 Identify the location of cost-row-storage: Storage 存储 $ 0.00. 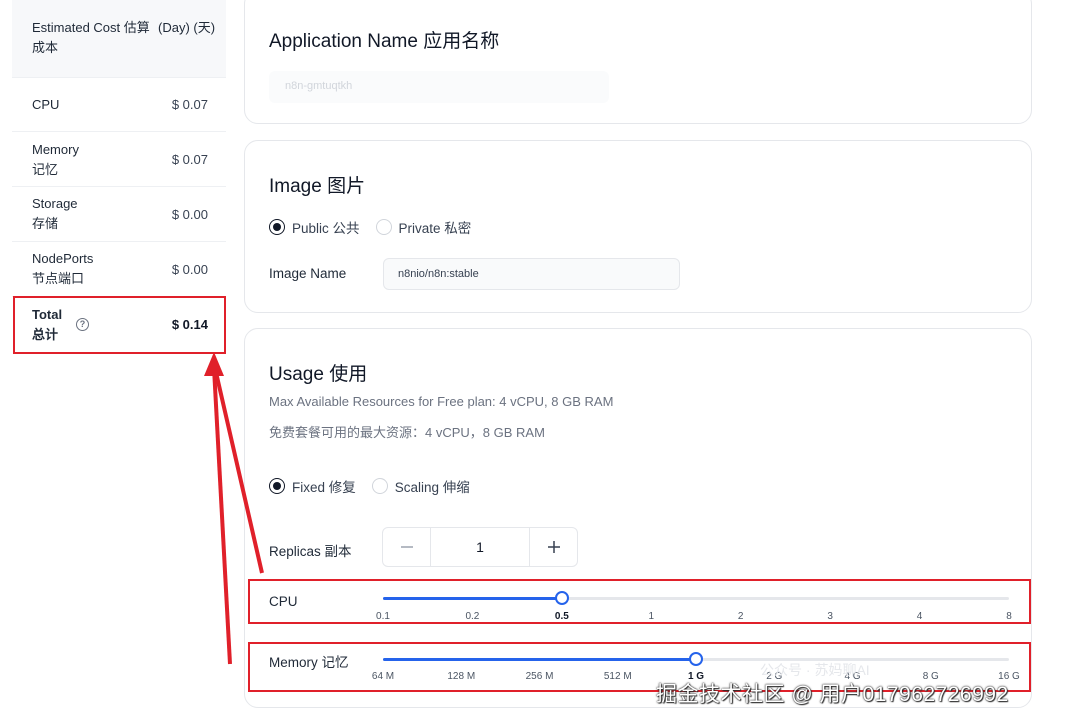
(119, 214).